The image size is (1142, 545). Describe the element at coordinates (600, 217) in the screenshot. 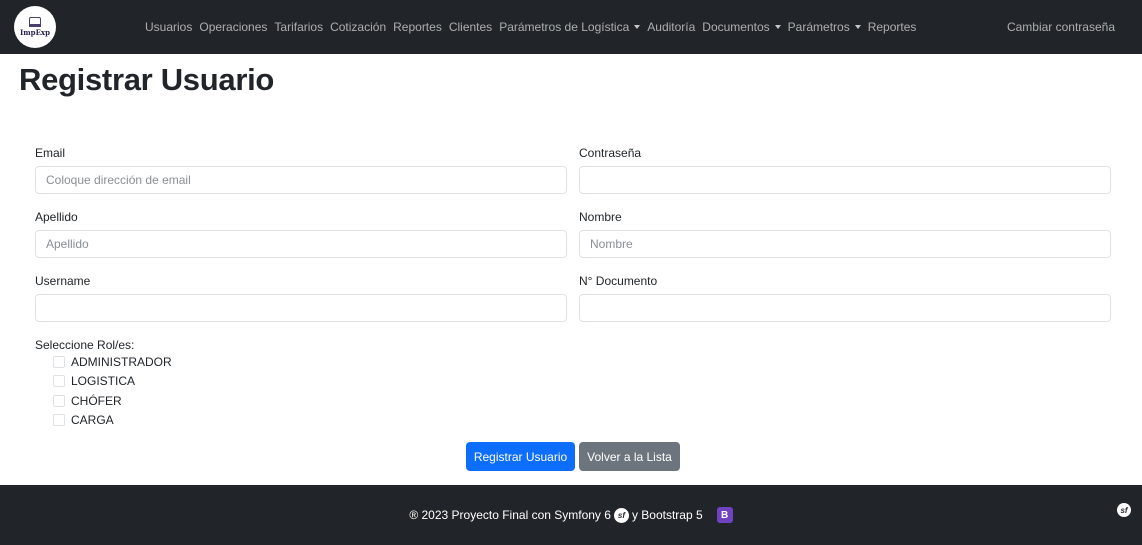

I see `firstname-label: Nombre` at that location.